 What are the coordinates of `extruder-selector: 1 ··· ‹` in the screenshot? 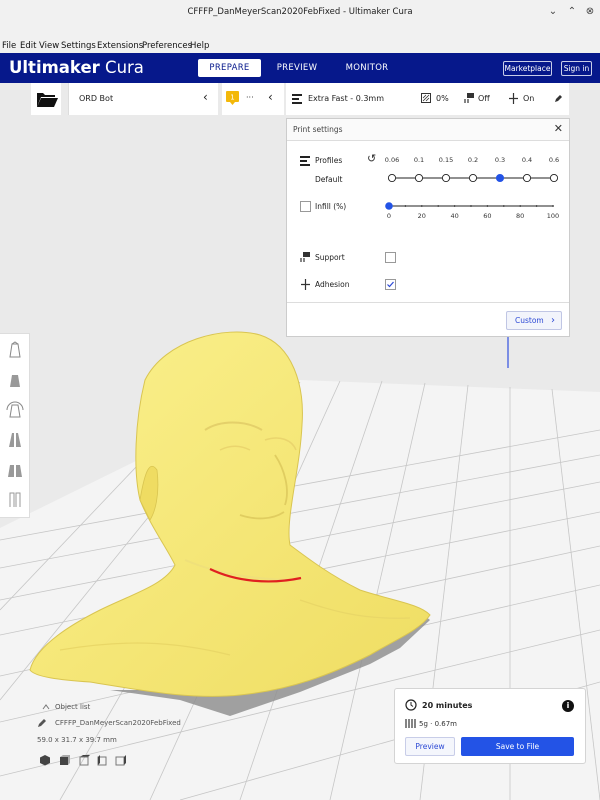 It's located at (253, 99).